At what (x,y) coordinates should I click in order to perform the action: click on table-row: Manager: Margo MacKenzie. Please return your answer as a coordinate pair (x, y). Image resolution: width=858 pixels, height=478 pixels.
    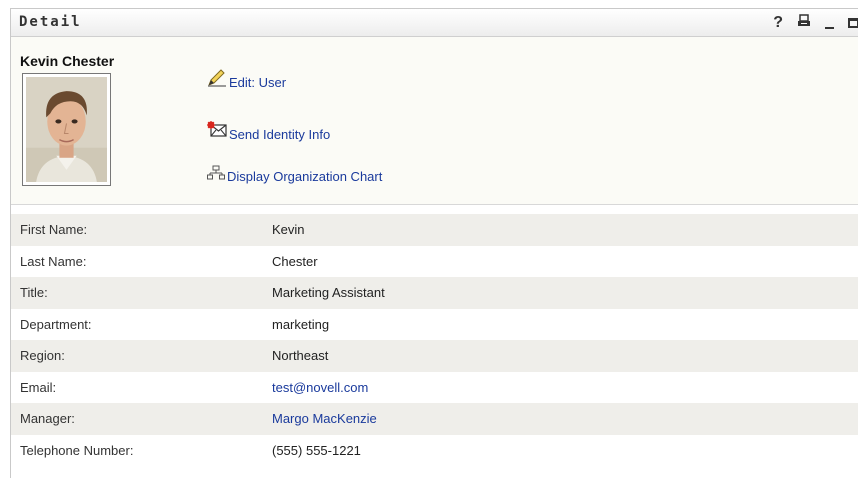
    Looking at the image, I should click on (434, 419).